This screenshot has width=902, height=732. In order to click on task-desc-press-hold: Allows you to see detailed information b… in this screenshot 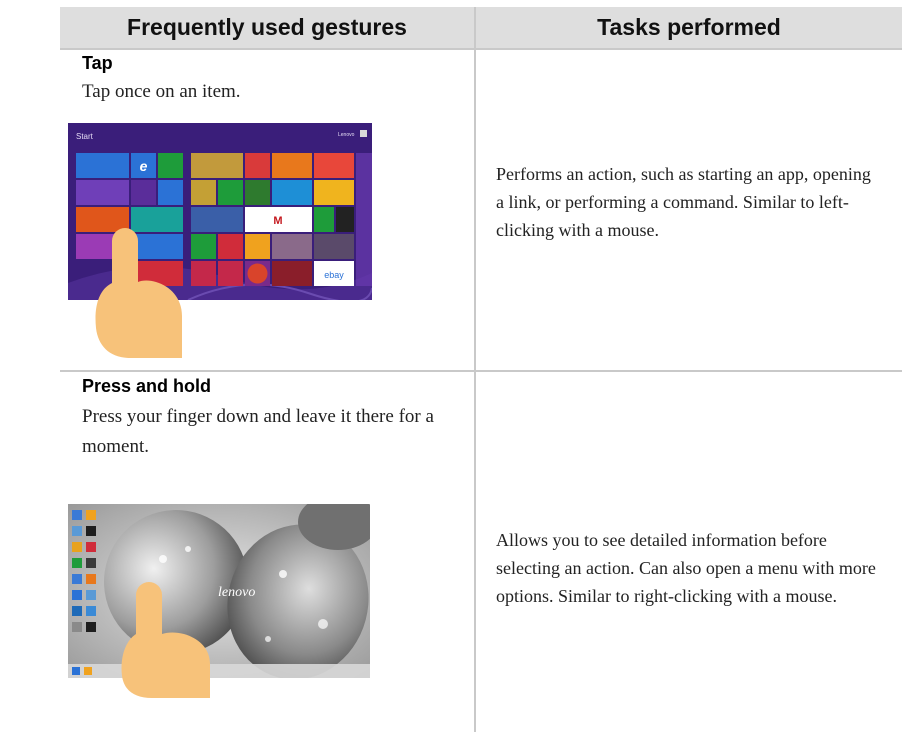, I will do `click(686, 568)`.